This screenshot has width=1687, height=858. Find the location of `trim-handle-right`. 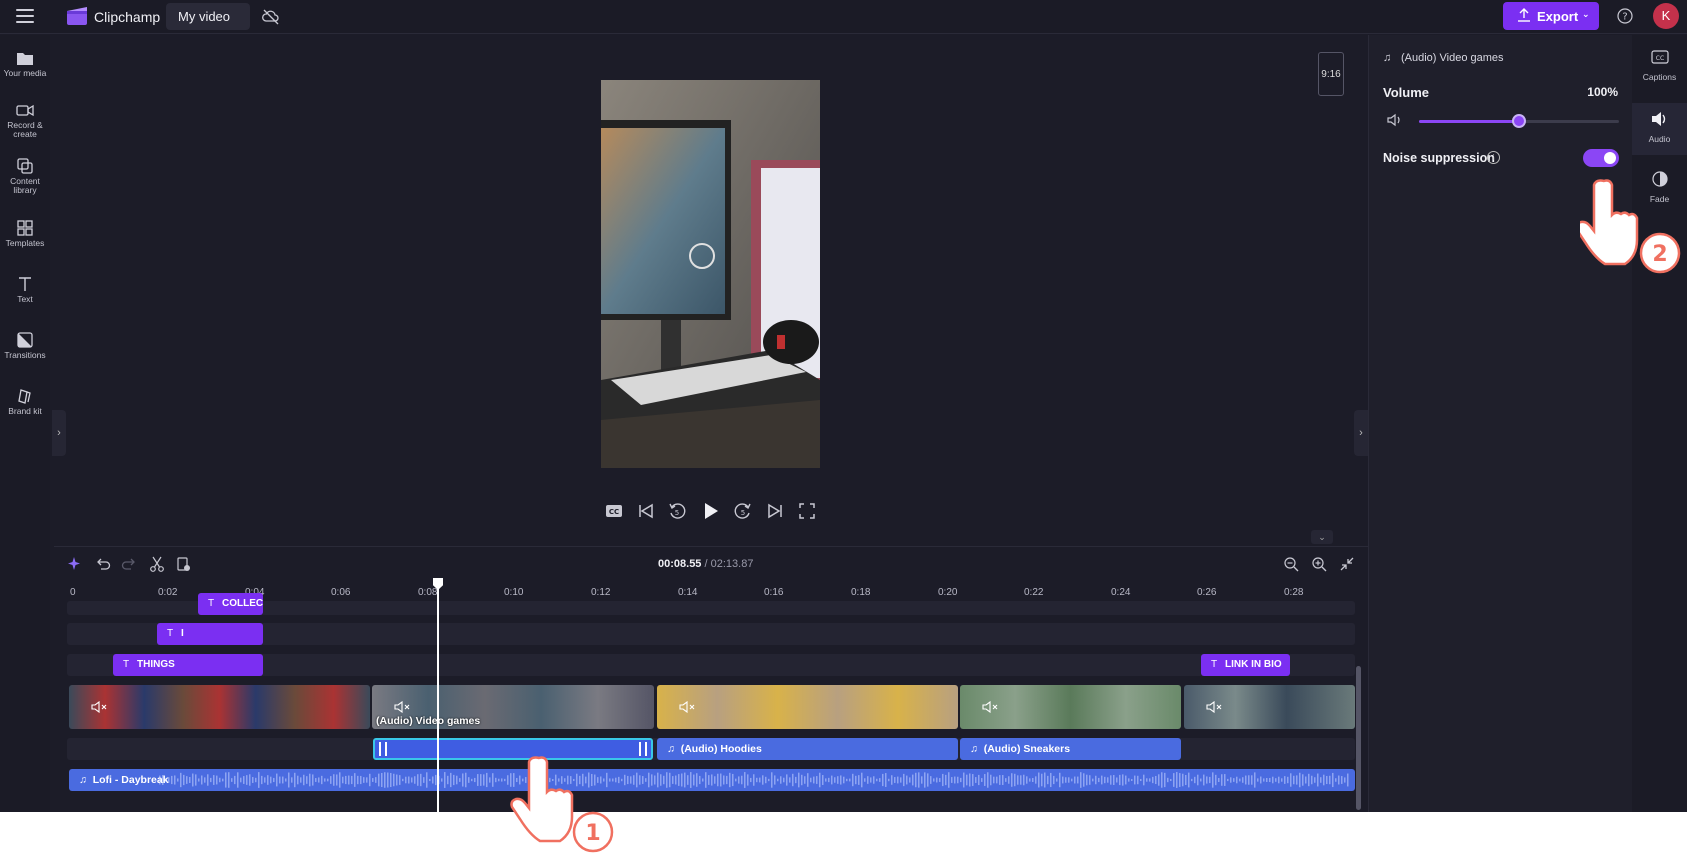

trim-handle-right is located at coordinates (643, 749).